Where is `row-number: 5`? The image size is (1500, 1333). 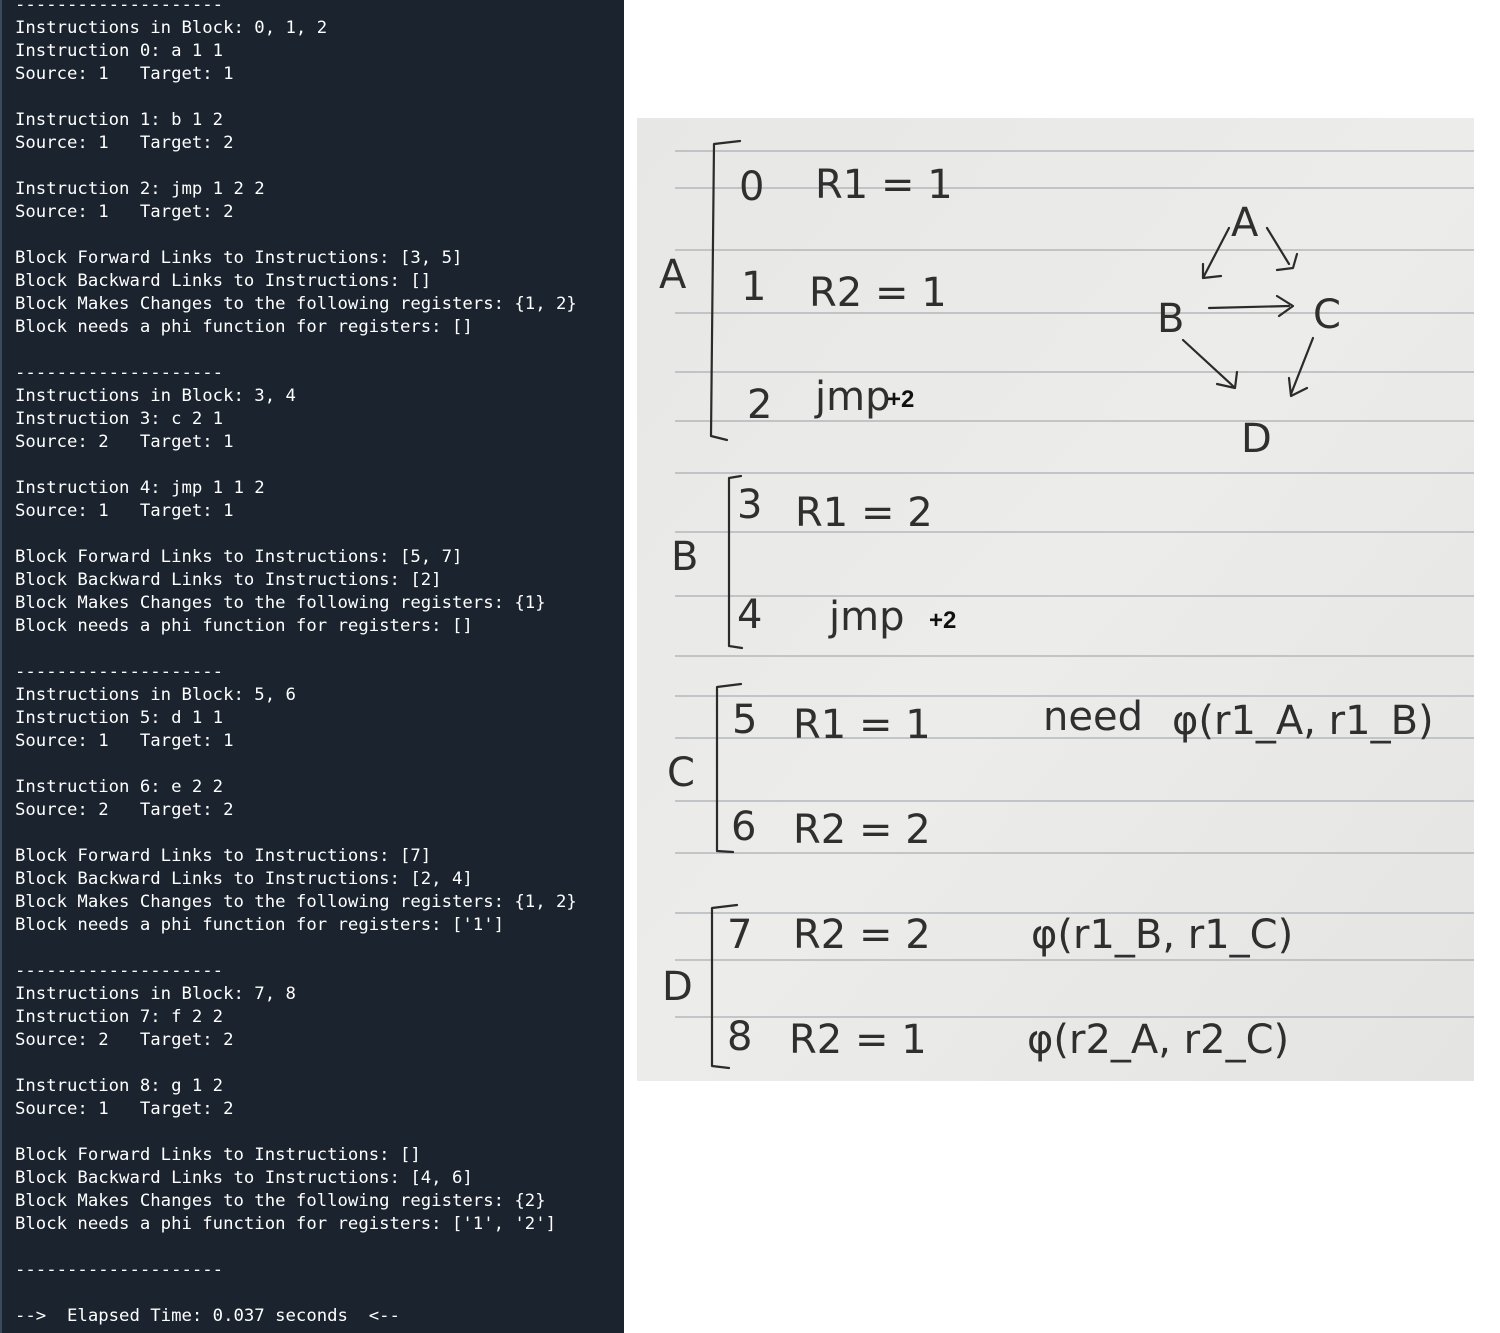
row-number: 5 is located at coordinates (744, 720).